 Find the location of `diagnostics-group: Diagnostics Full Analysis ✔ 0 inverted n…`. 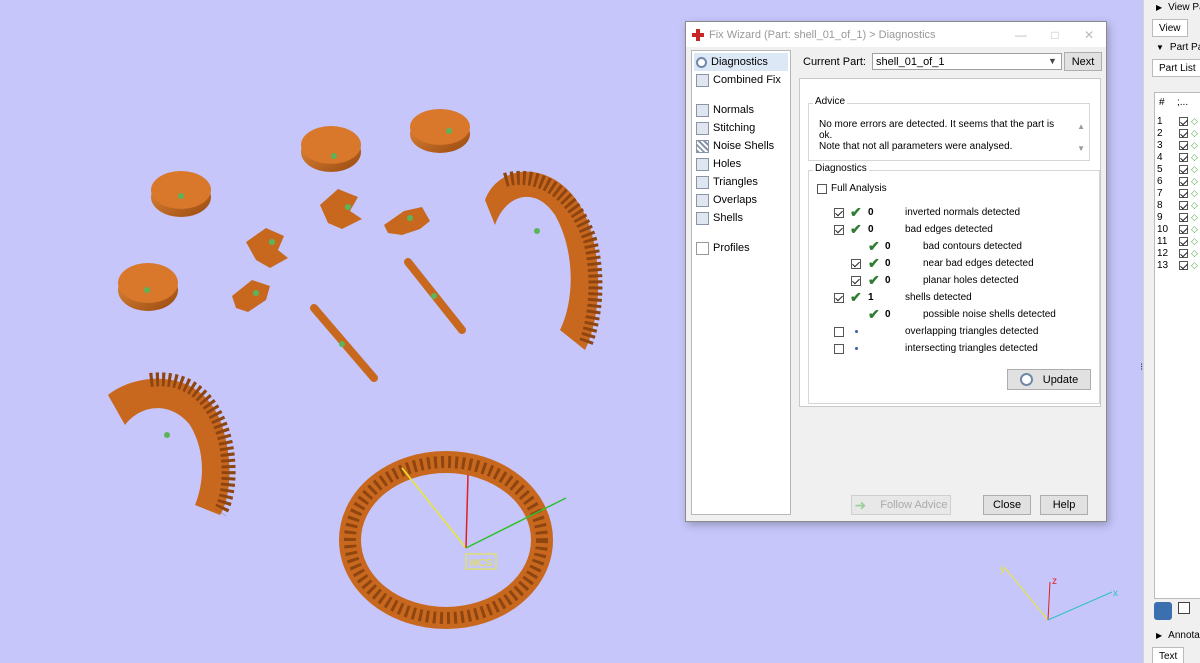

diagnostics-group: Diagnostics Full Analysis ✔ 0 inverted n… is located at coordinates (954, 283).